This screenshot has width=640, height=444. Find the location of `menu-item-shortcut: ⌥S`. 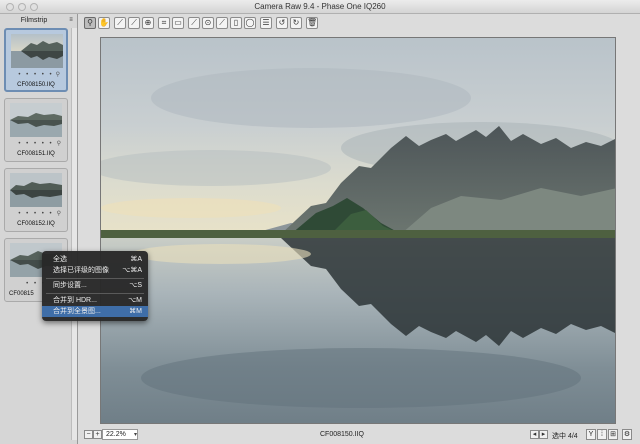

menu-item-shortcut: ⌥S is located at coordinates (135, 285).